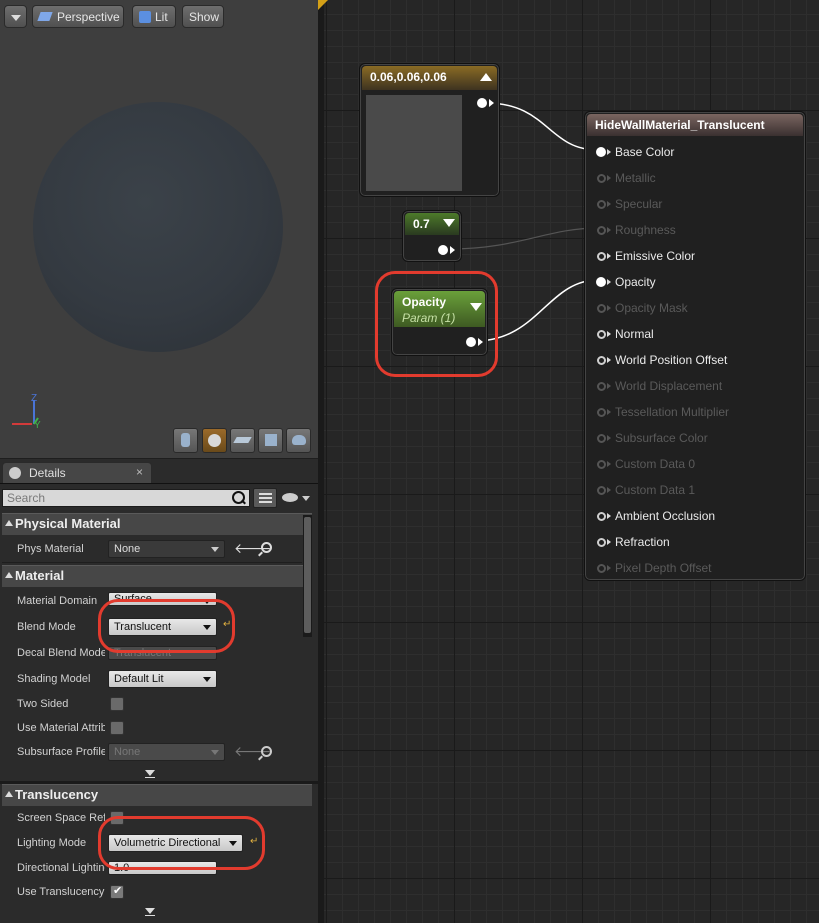 The width and height of the screenshot is (819, 923). I want to click on plane-preview-button, so click(242, 440).